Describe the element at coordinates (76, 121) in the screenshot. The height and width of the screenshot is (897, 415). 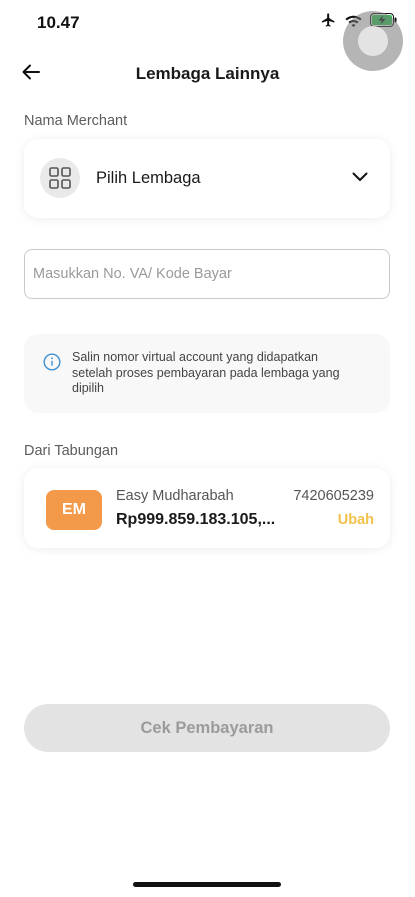
I see `merchant-label: Nama Merchant` at that location.